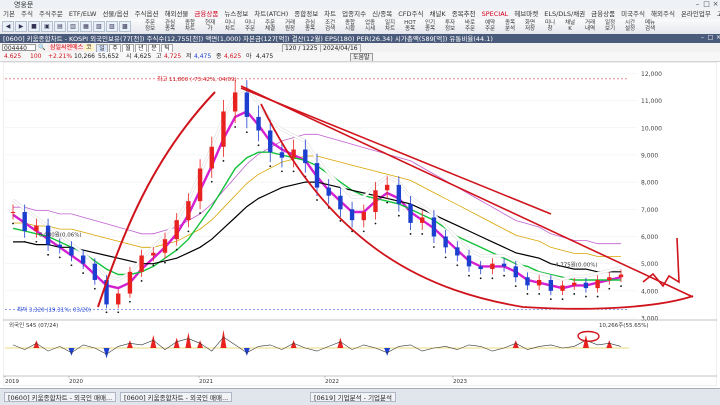  What do you see at coordinates (21, 26) in the screenshot?
I see `toolbar-quick-button: ▶` at bounding box center [21, 26].